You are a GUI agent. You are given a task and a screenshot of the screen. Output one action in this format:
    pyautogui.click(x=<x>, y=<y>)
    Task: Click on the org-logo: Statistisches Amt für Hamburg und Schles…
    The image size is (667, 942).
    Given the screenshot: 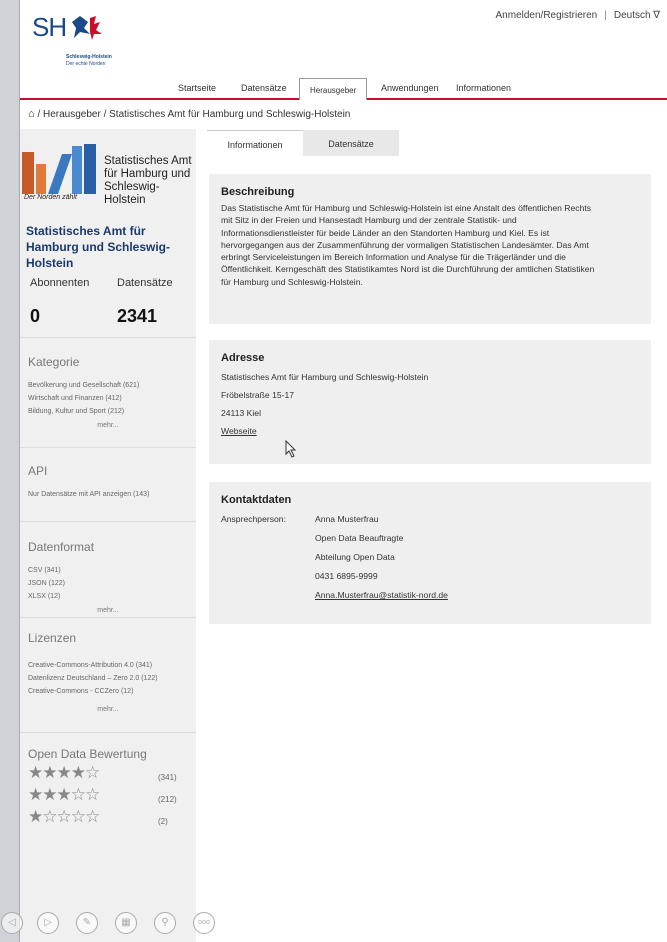 What is the action you would take?
    pyautogui.click(x=108, y=169)
    